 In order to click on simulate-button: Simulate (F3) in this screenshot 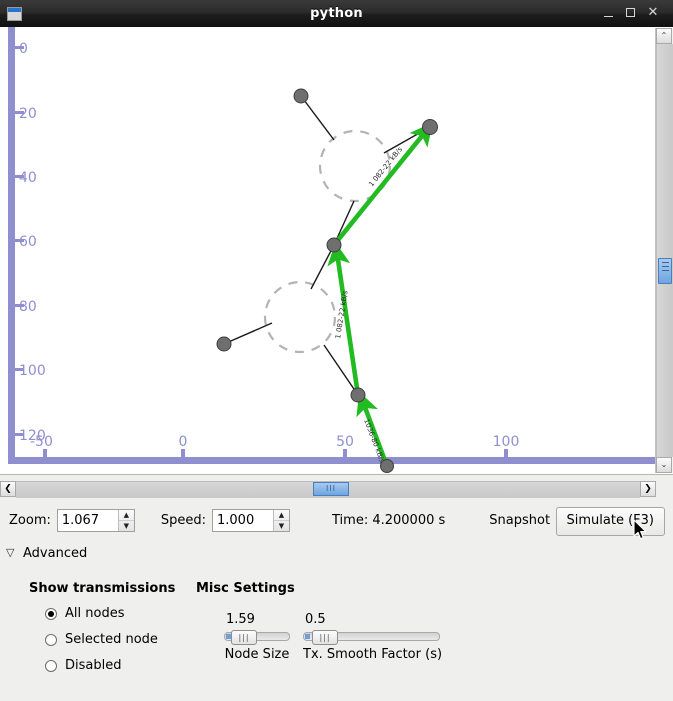, I will do `click(610, 521)`.